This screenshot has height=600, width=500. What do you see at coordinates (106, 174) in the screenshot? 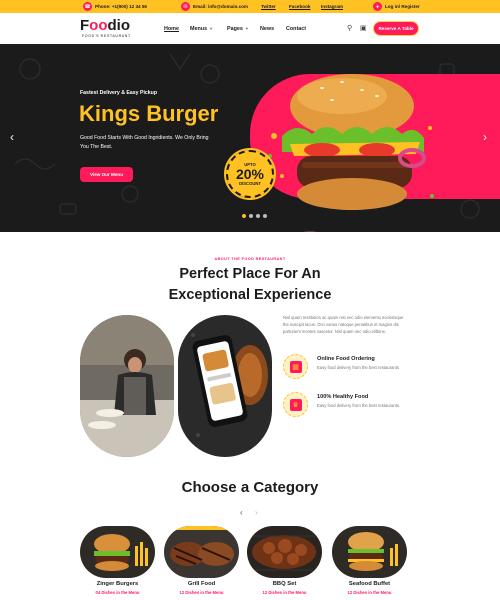
I see `view-menu-button: View Our Menu` at bounding box center [106, 174].